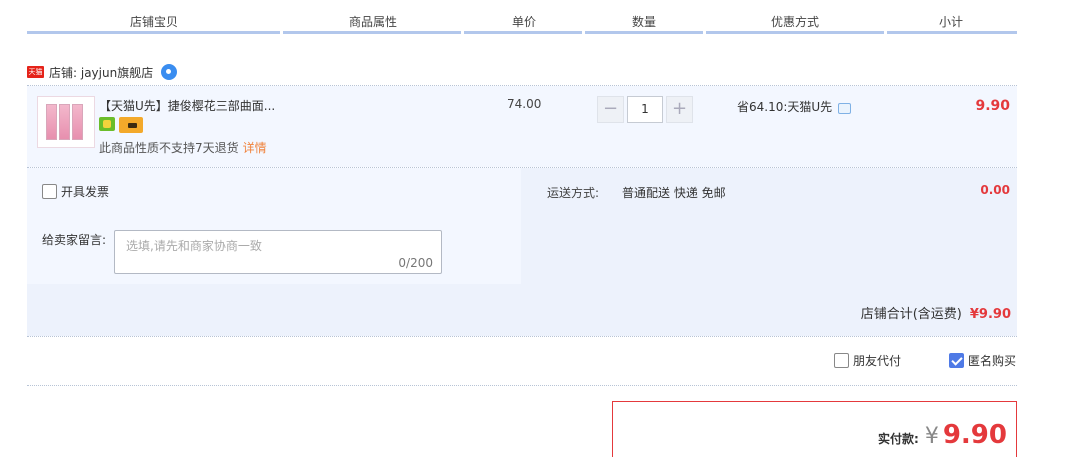 The height and width of the screenshot is (457, 1086). What do you see at coordinates (274, 191) in the screenshot?
I see `invoice-row: 开具发票` at bounding box center [274, 191].